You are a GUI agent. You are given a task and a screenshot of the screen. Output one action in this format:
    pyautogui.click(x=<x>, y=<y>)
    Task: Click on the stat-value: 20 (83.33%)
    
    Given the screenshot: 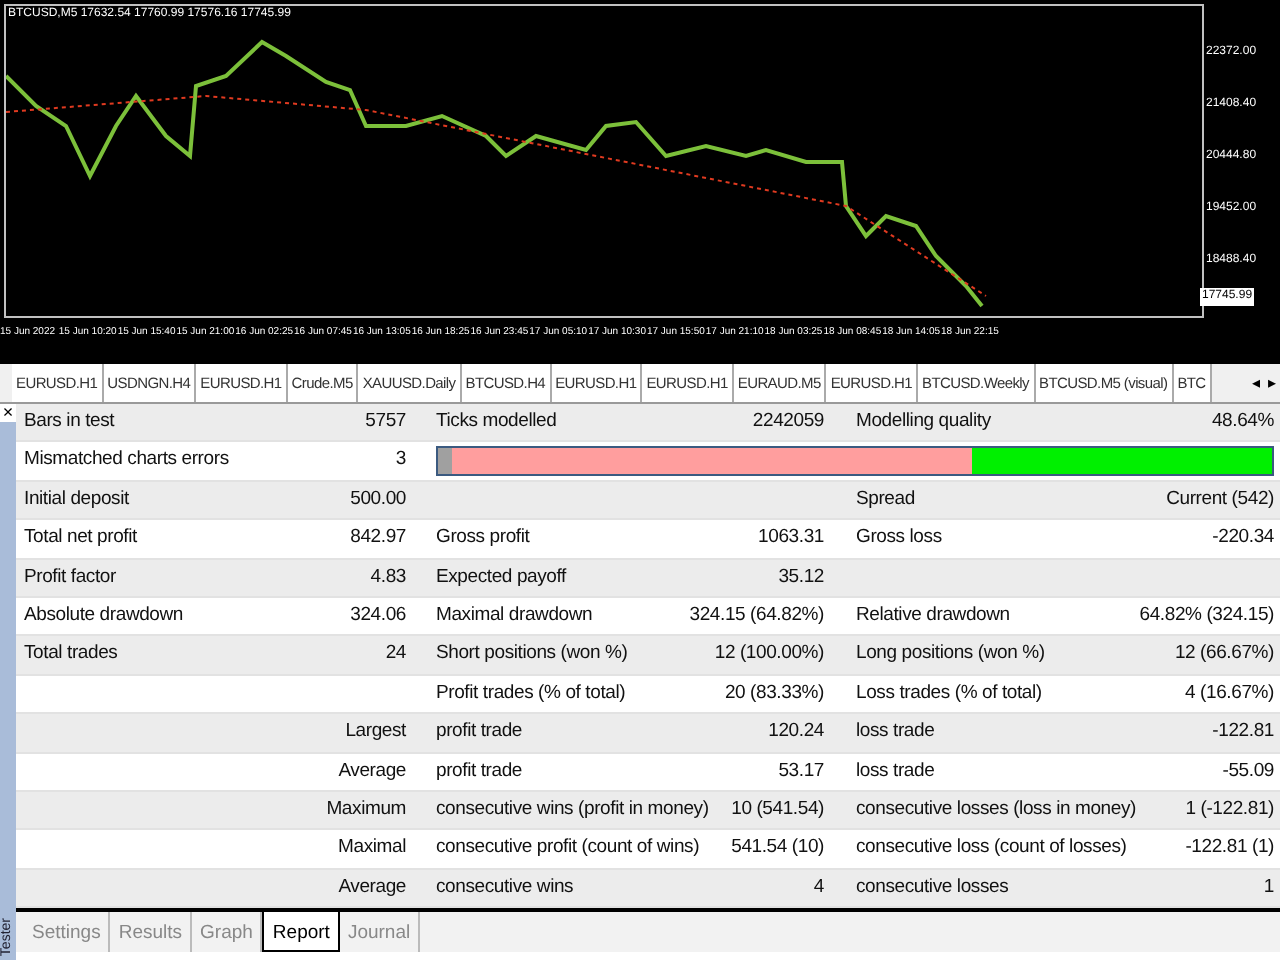 What is the action you would take?
    pyautogui.click(x=774, y=693)
    